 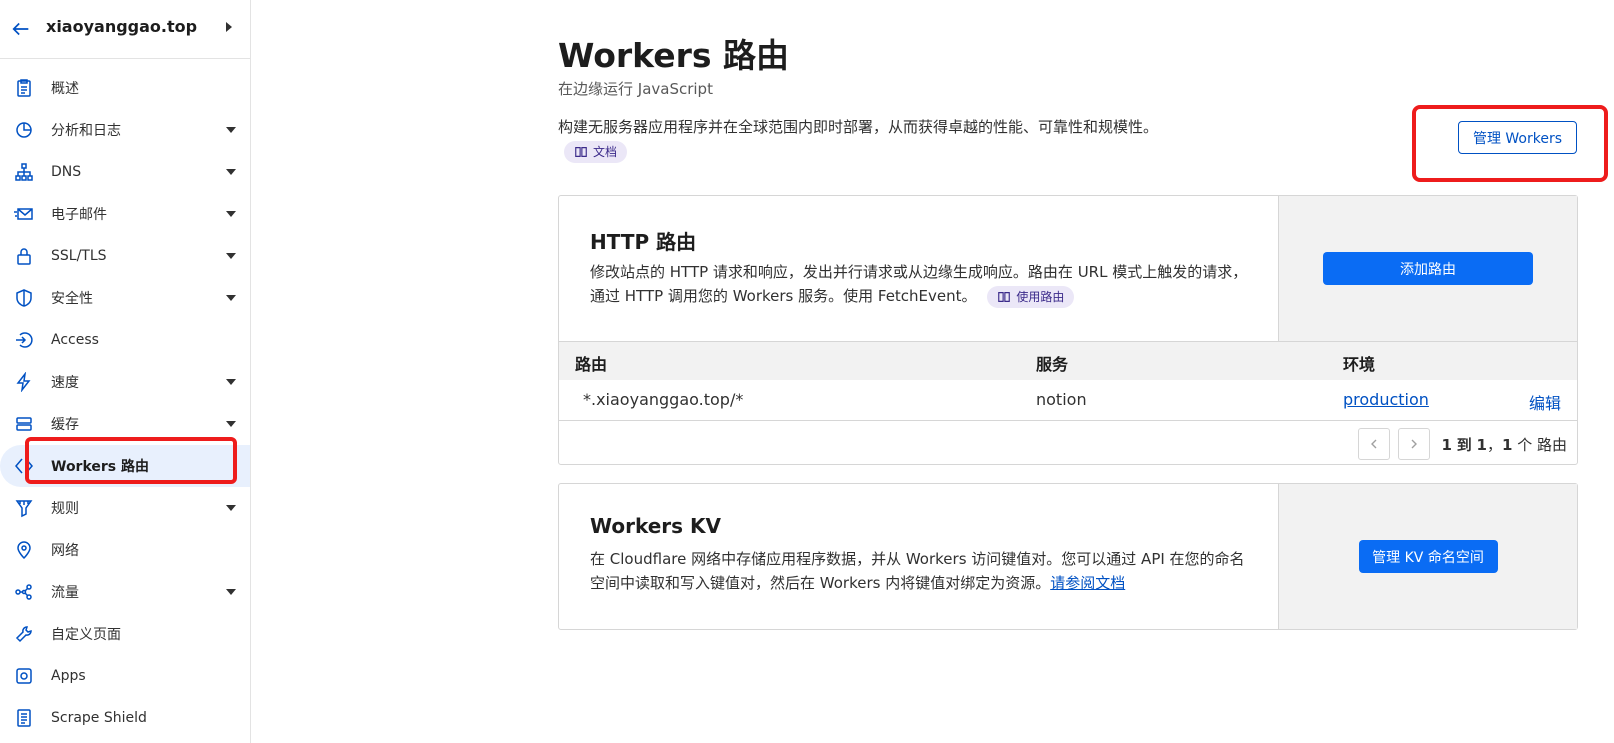 I want to click on use-routes-docs-link: 使用路由, so click(x=1031, y=296).